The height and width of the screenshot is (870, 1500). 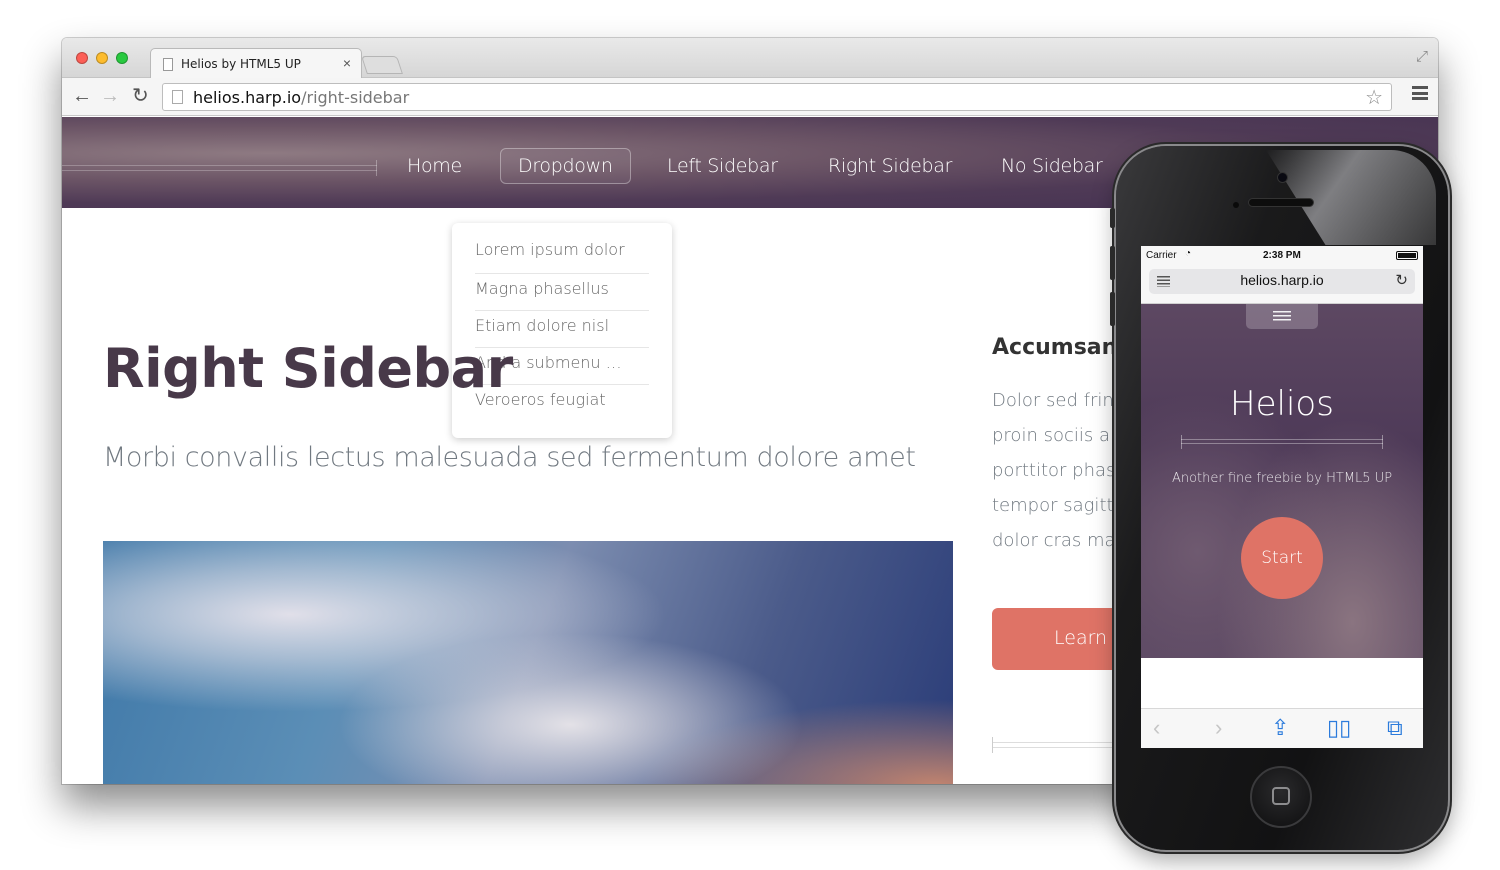 What do you see at coordinates (241, 64) in the screenshot?
I see `tab-title: Helios by HTML5 UP` at bounding box center [241, 64].